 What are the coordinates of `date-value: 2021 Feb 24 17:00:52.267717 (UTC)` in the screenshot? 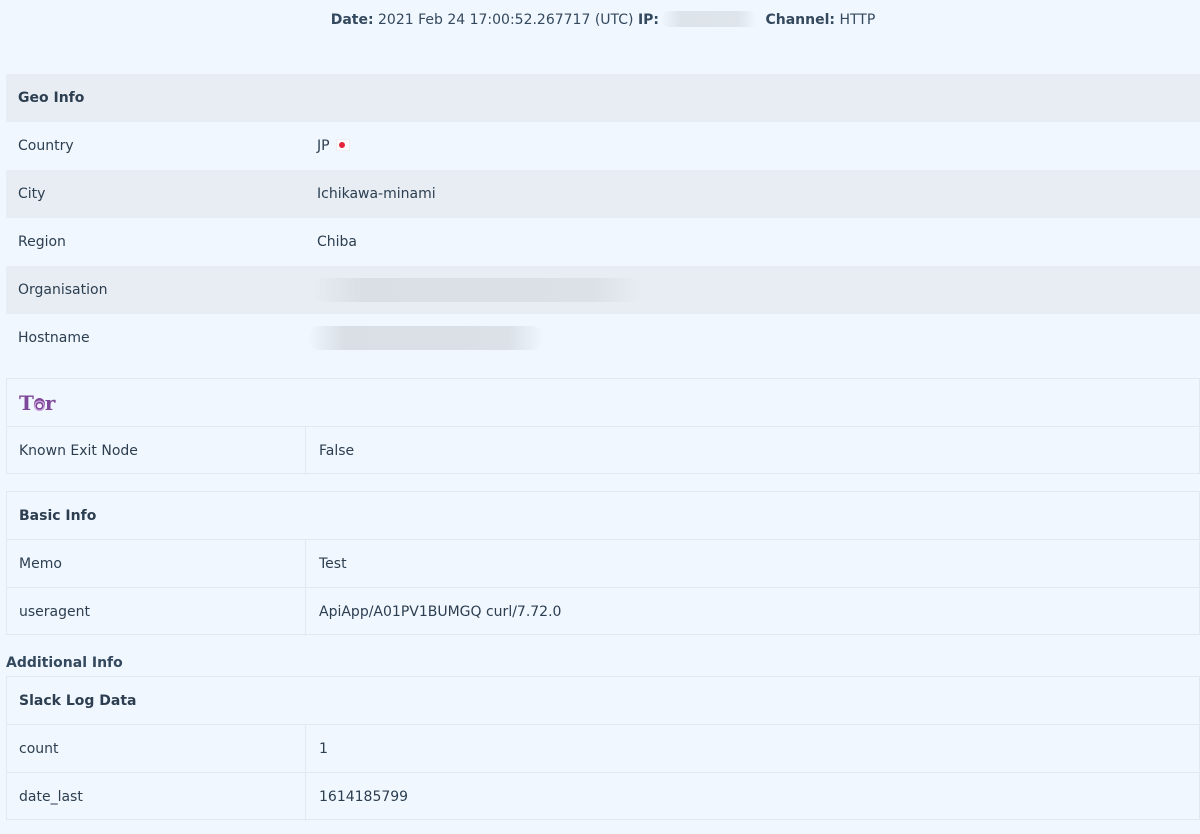 It's located at (506, 20).